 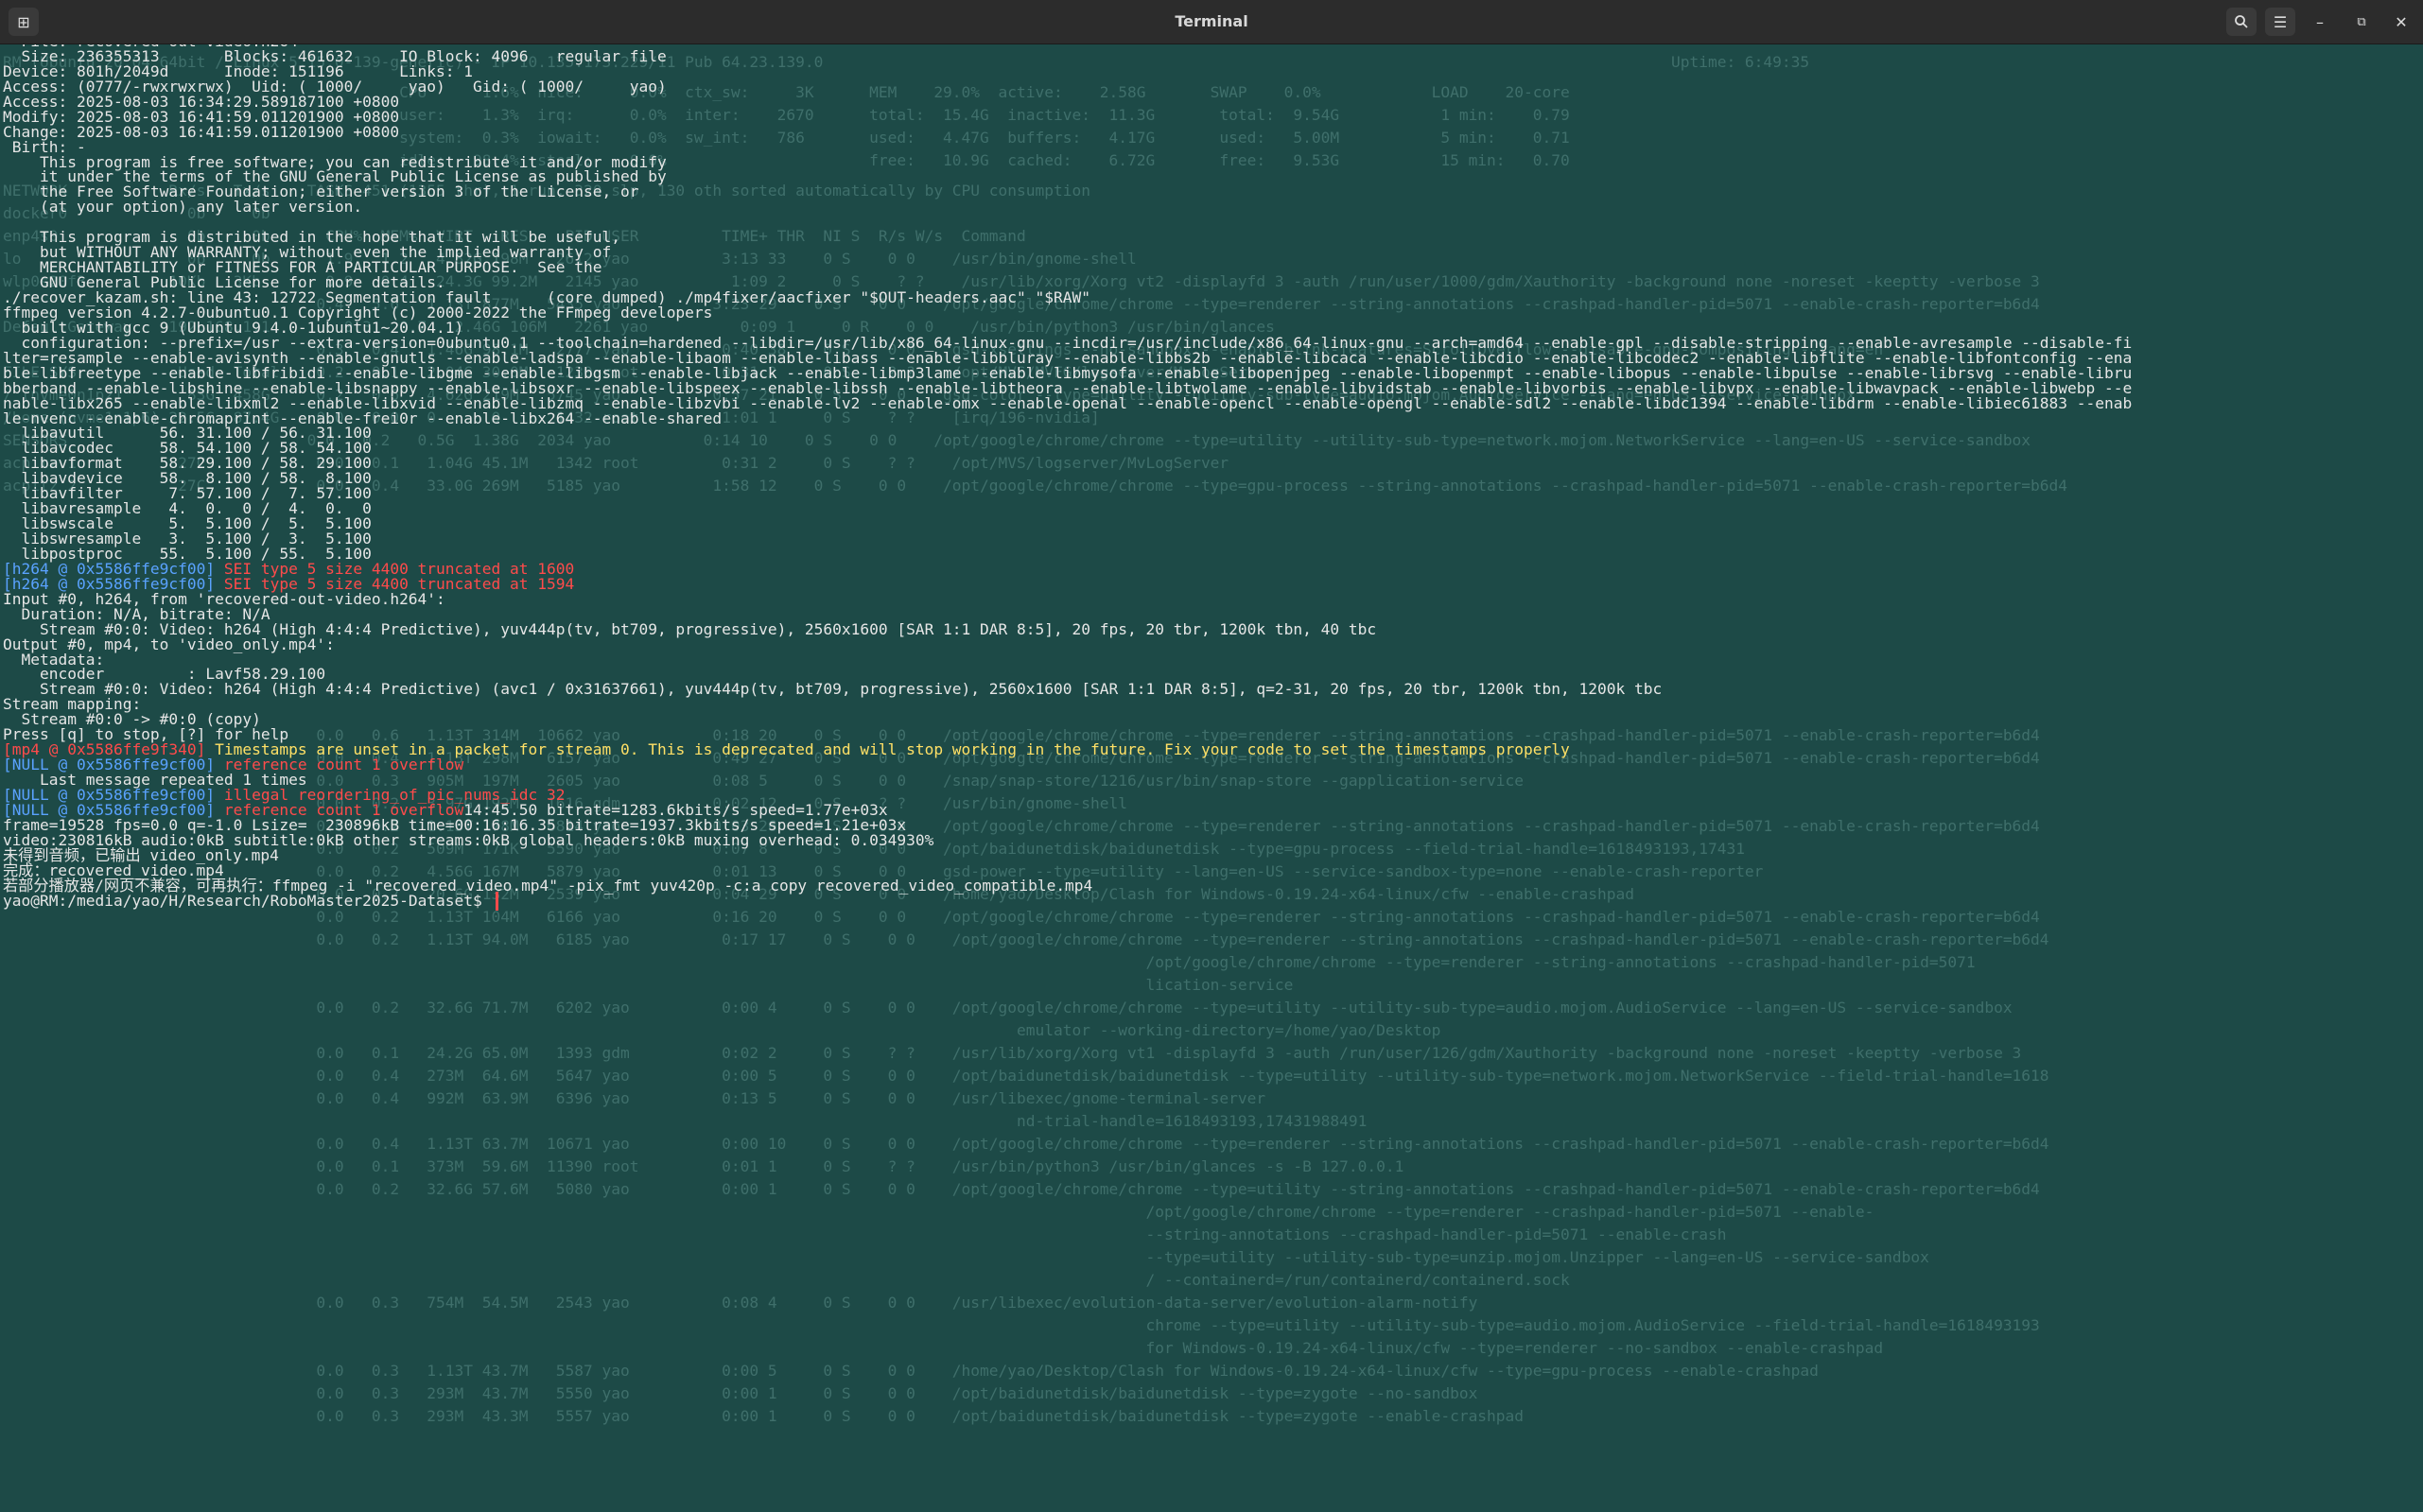 I want to click on minimize-button: –, so click(x=2320, y=22).